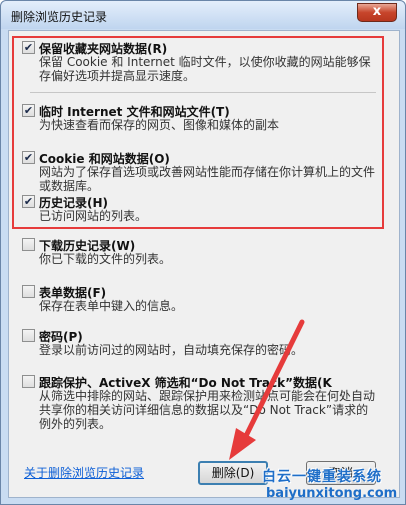 This screenshot has width=406, height=505. What do you see at coordinates (332, 493) in the screenshot?
I see `watermark-url: baiyunxitong.com` at bounding box center [332, 493].